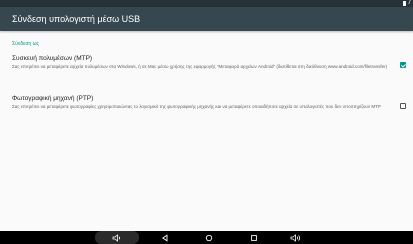  Describe the element at coordinates (52, 58) in the screenshot. I see `option-title: Συσκευή πολυμέσων (MTP)` at that location.